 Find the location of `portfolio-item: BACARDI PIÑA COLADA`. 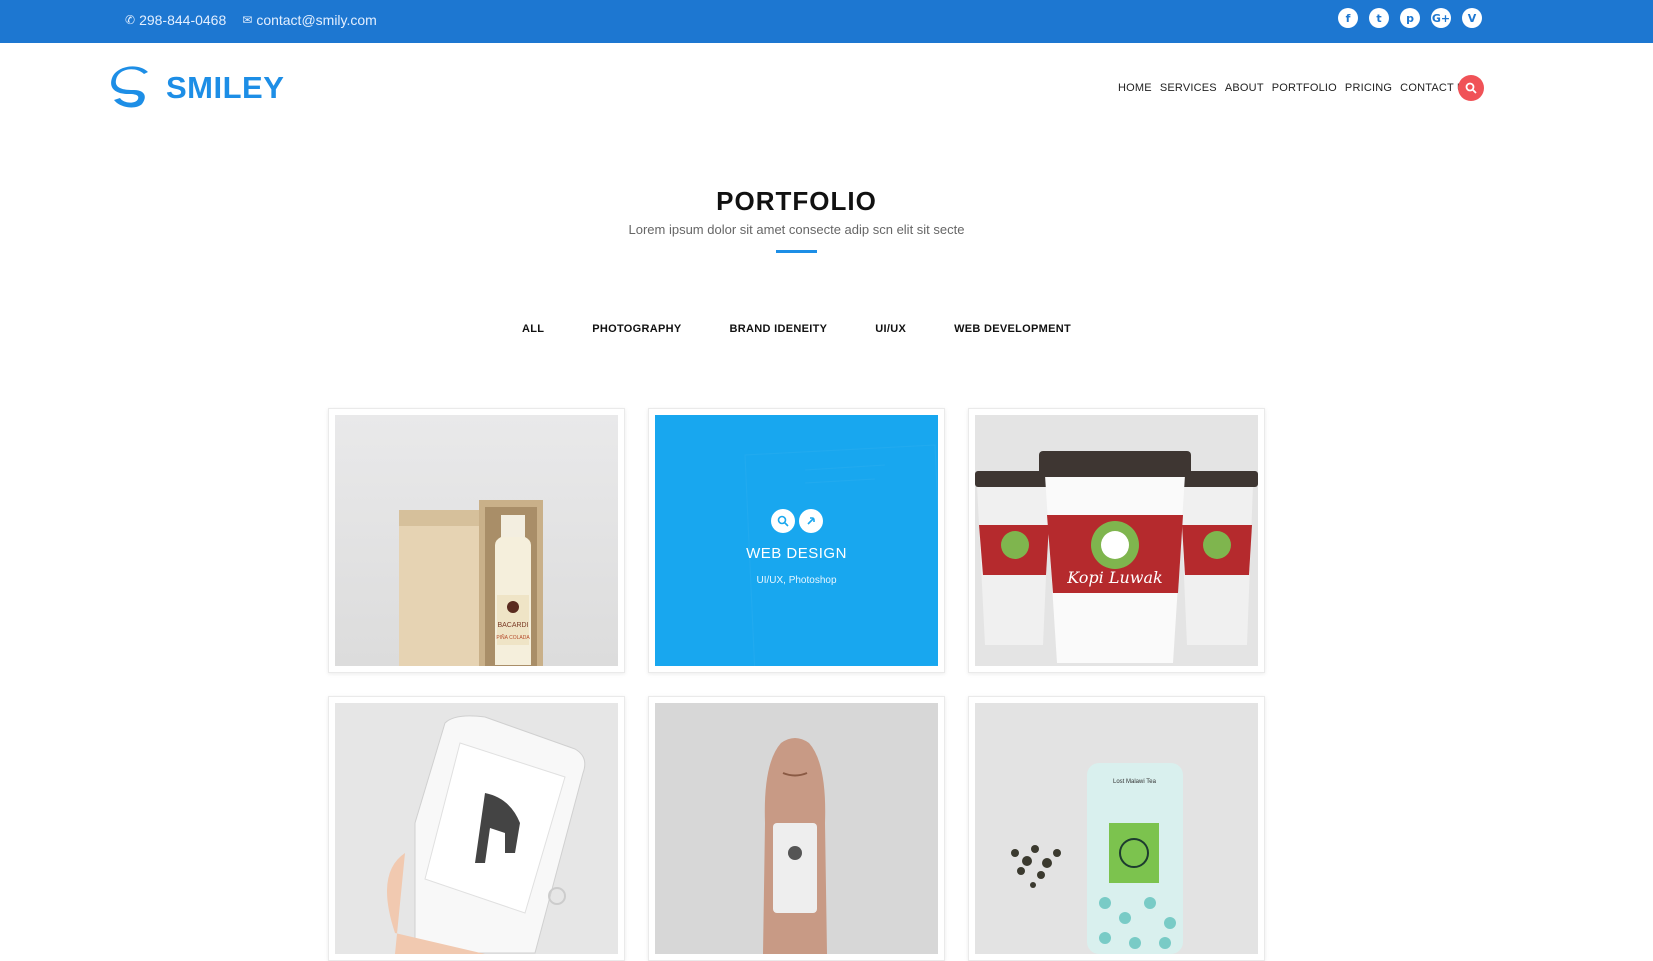

portfolio-item: BACARDI PIÑA COLADA is located at coordinates (476, 540).